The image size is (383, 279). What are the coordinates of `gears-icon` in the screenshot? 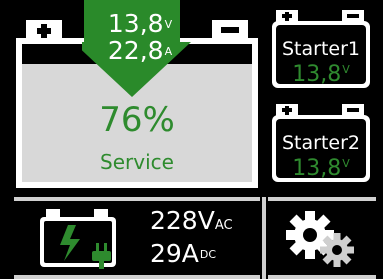 It's located at (320, 239).